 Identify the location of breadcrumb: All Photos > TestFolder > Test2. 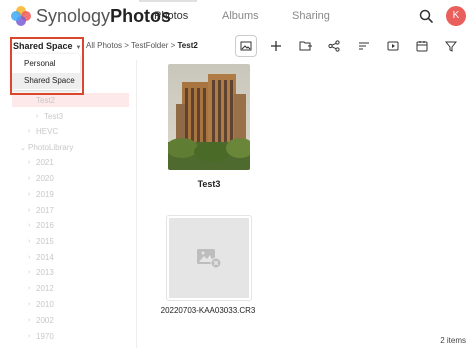
(142, 45).